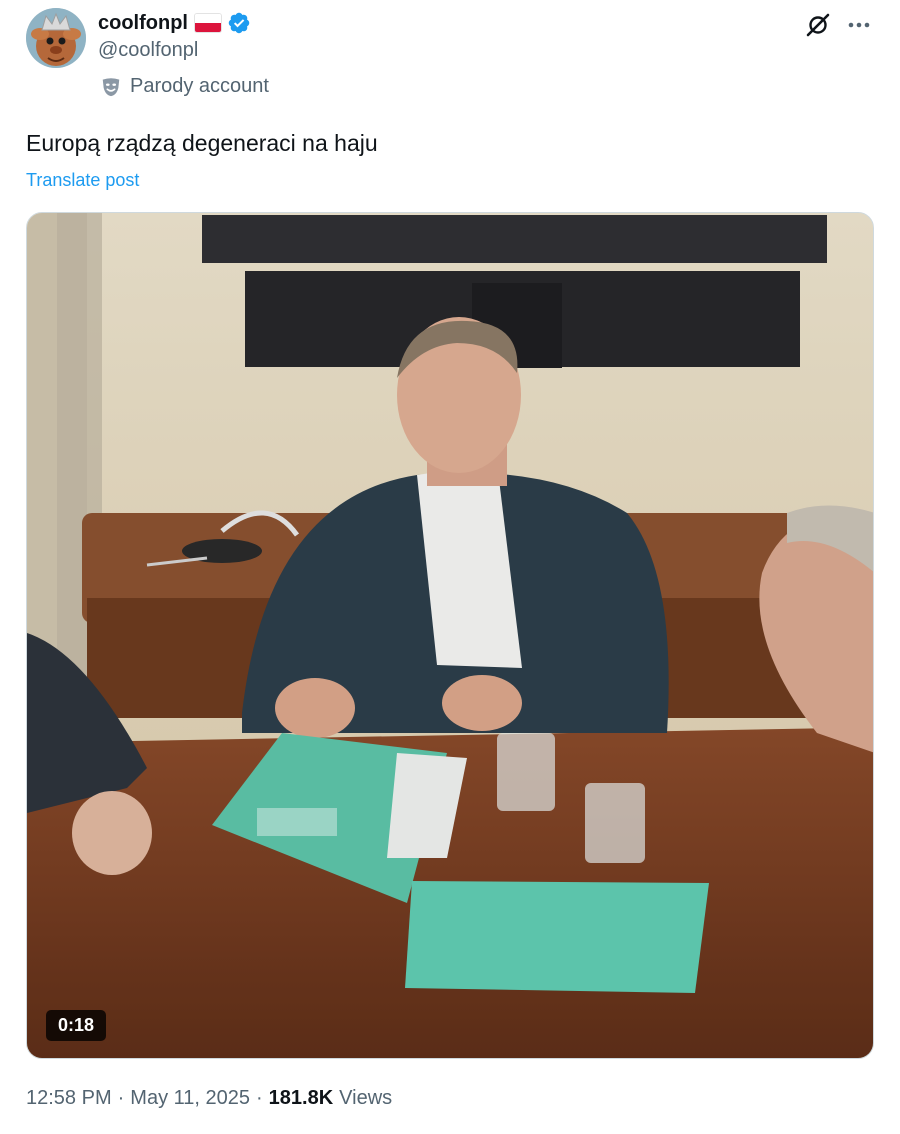 The image size is (900, 1134). I want to click on parody-label-text: Parody account, so click(199, 86).